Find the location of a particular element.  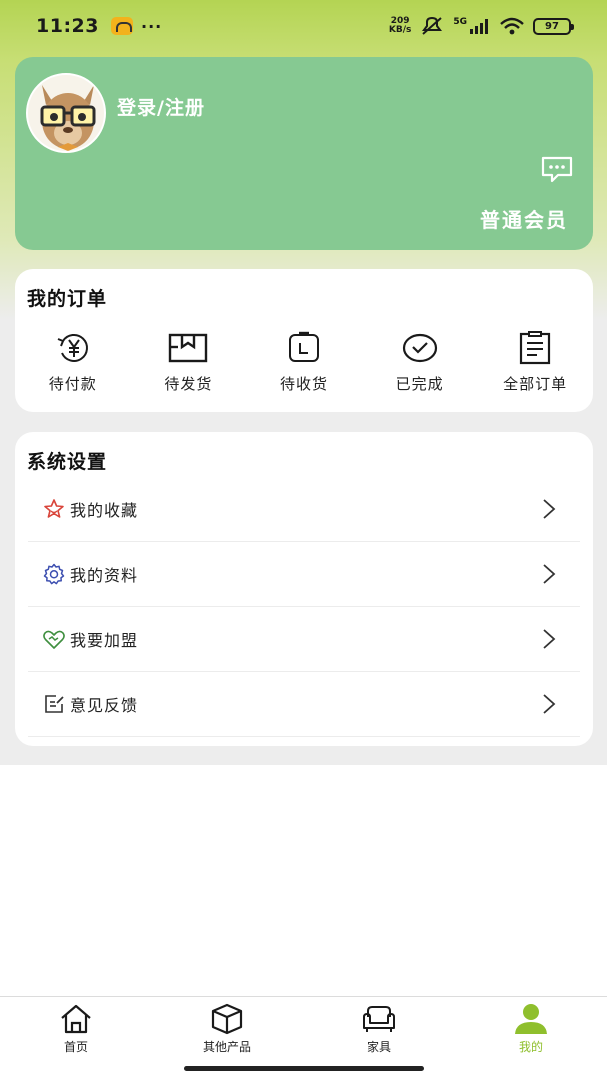

status-indicators: 209 KB/s 5G 97 is located at coordinates (481, 26).